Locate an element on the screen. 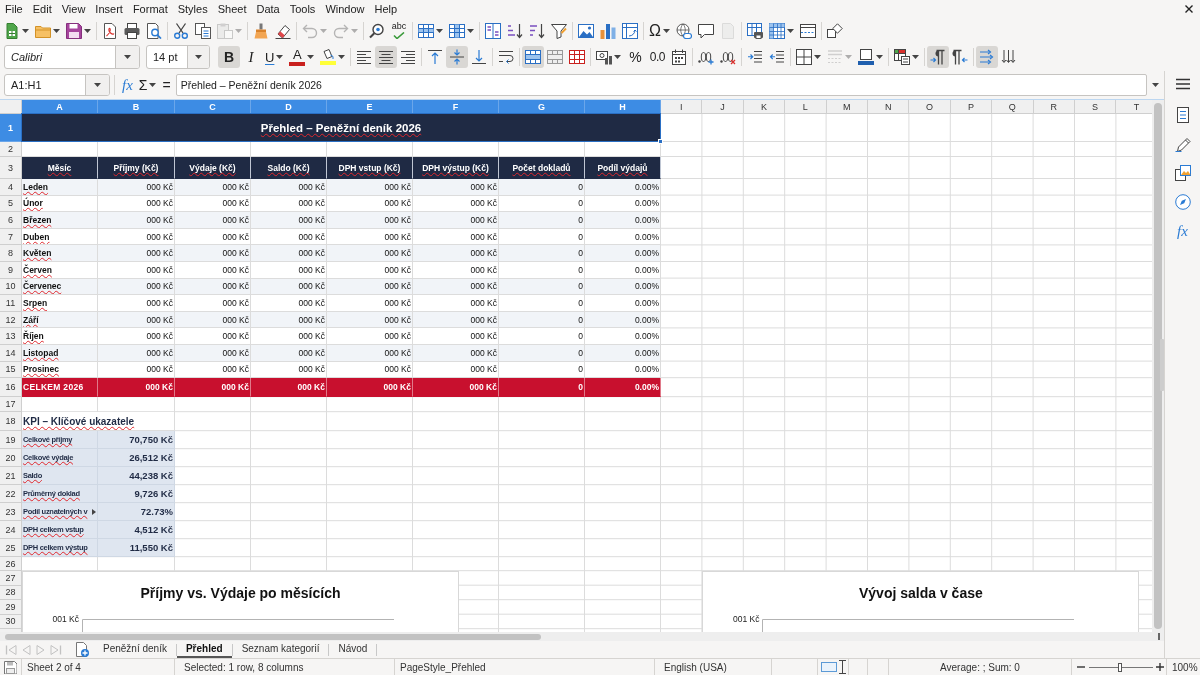 The image size is (1200, 675). functions-tab: fx is located at coordinates (1182, 231).